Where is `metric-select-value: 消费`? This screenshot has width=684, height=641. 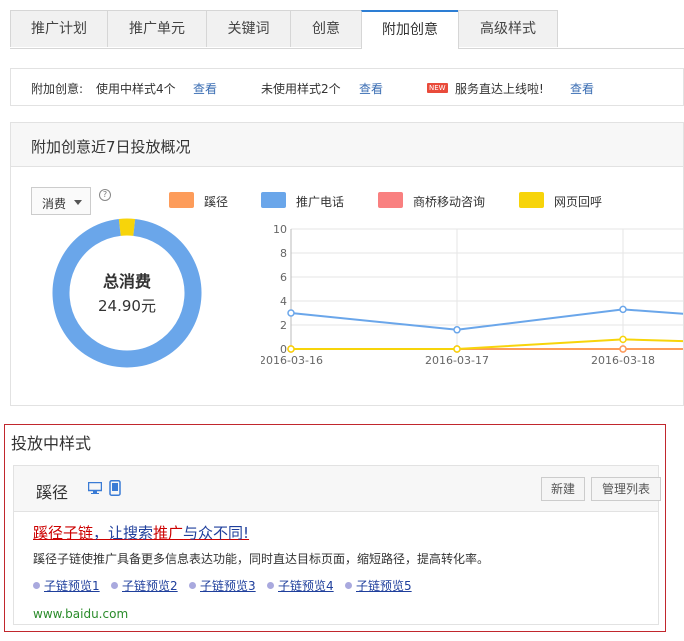
metric-select-value: 消费 is located at coordinates (54, 204).